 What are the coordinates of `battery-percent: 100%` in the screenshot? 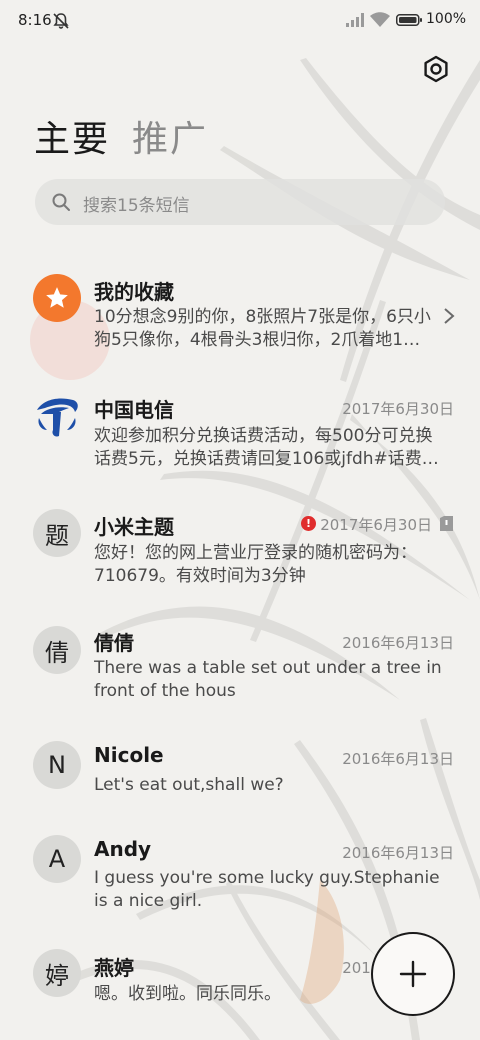 It's located at (446, 19).